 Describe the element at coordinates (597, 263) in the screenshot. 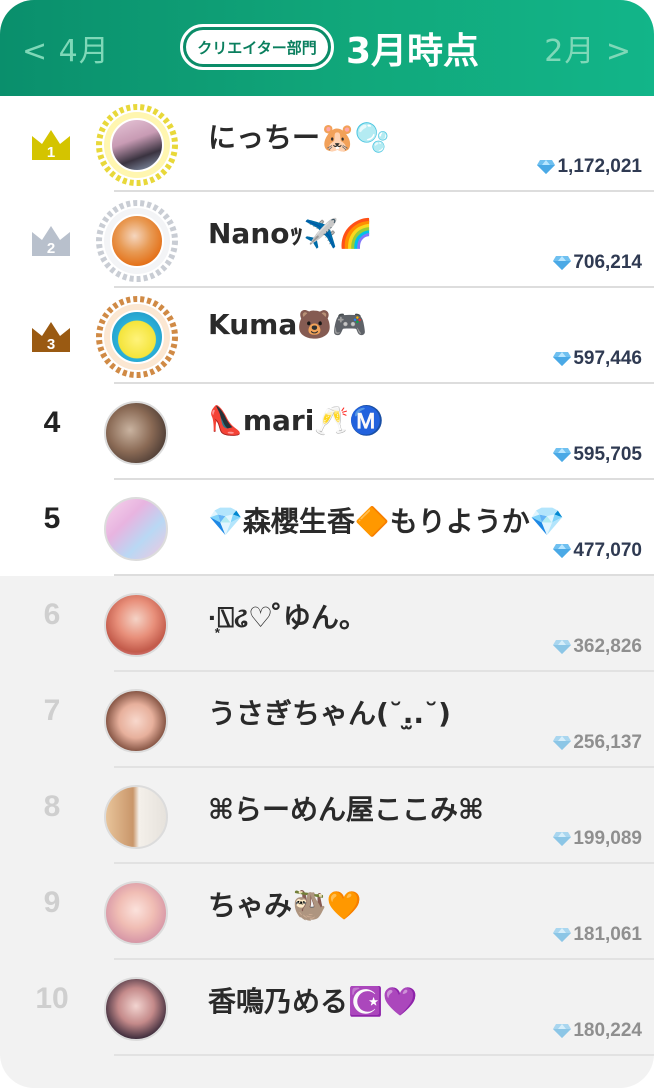

I see `score: 706,214` at that location.